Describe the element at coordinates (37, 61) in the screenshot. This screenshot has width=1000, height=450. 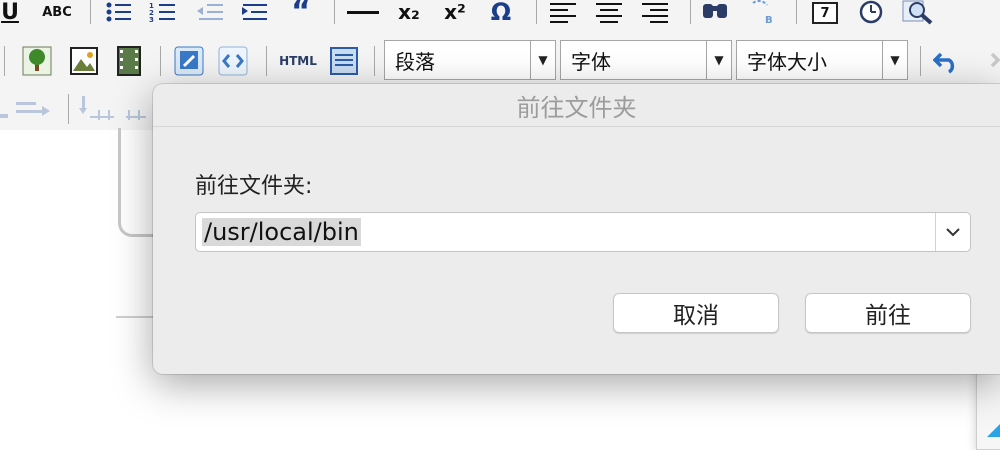
I see `insert-image-icon` at that location.